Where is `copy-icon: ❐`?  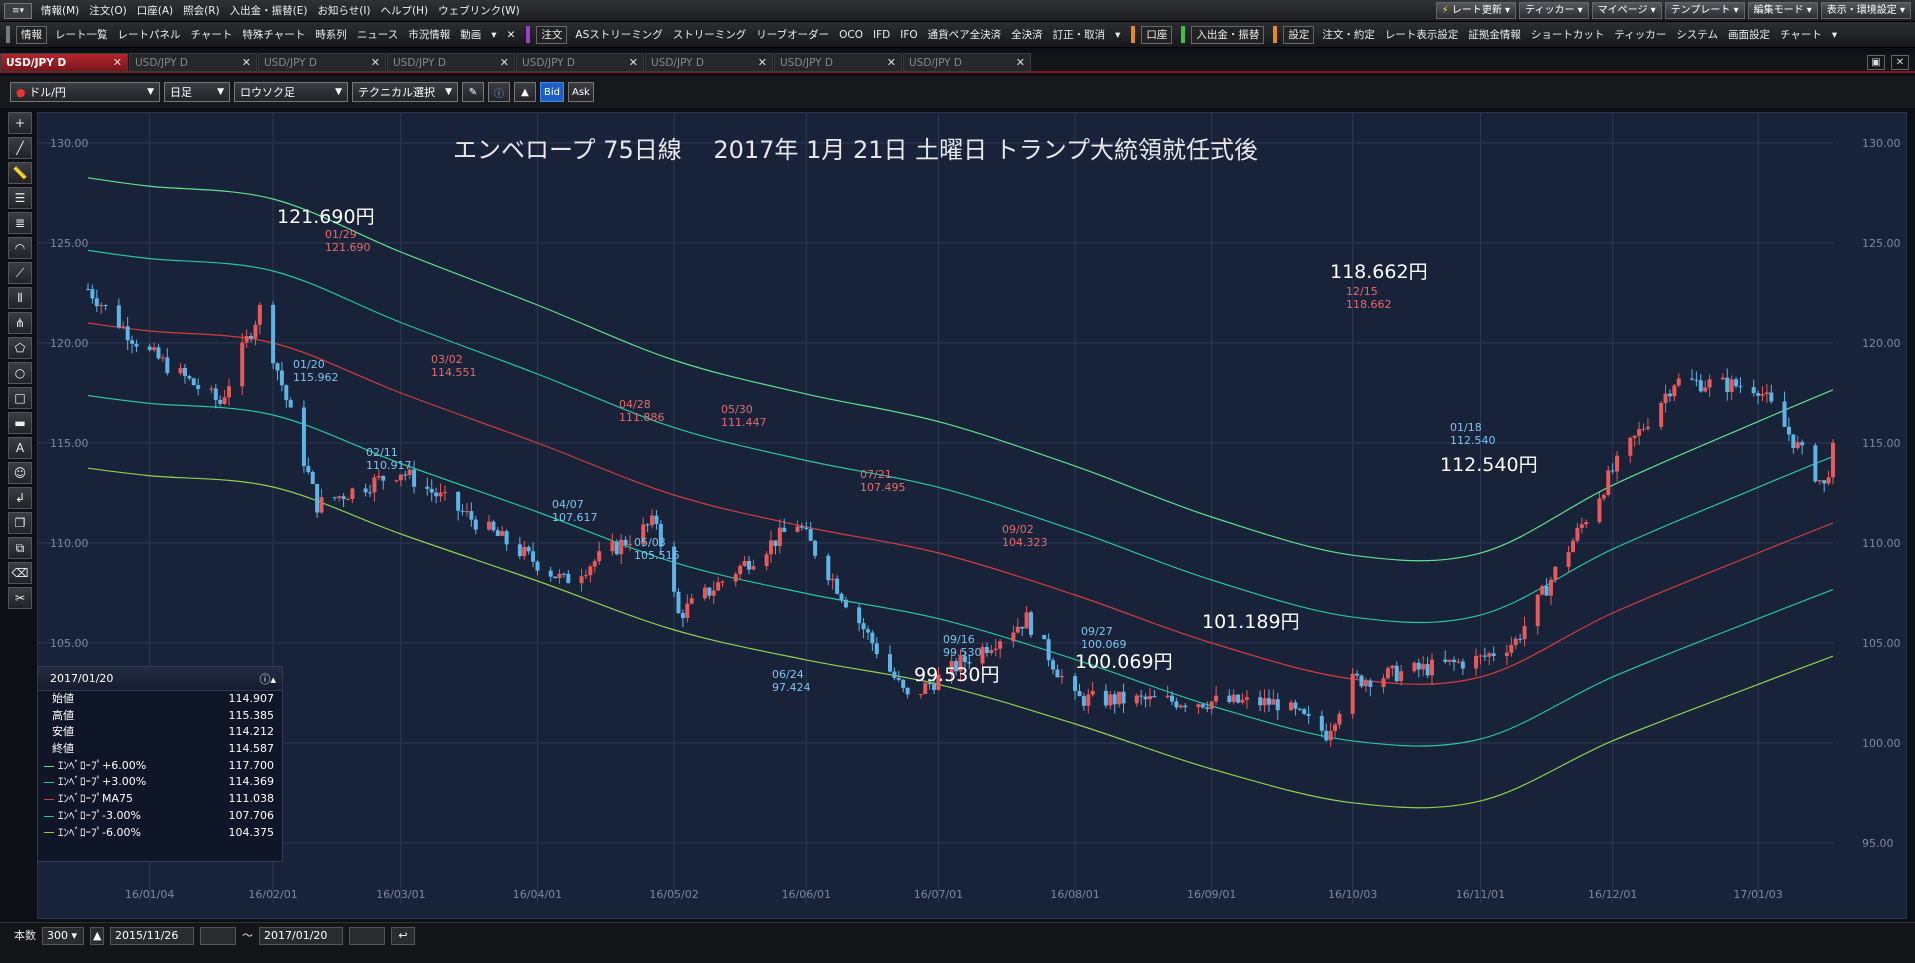
copy-icon: ❐ is located at coordinates (20, 523).